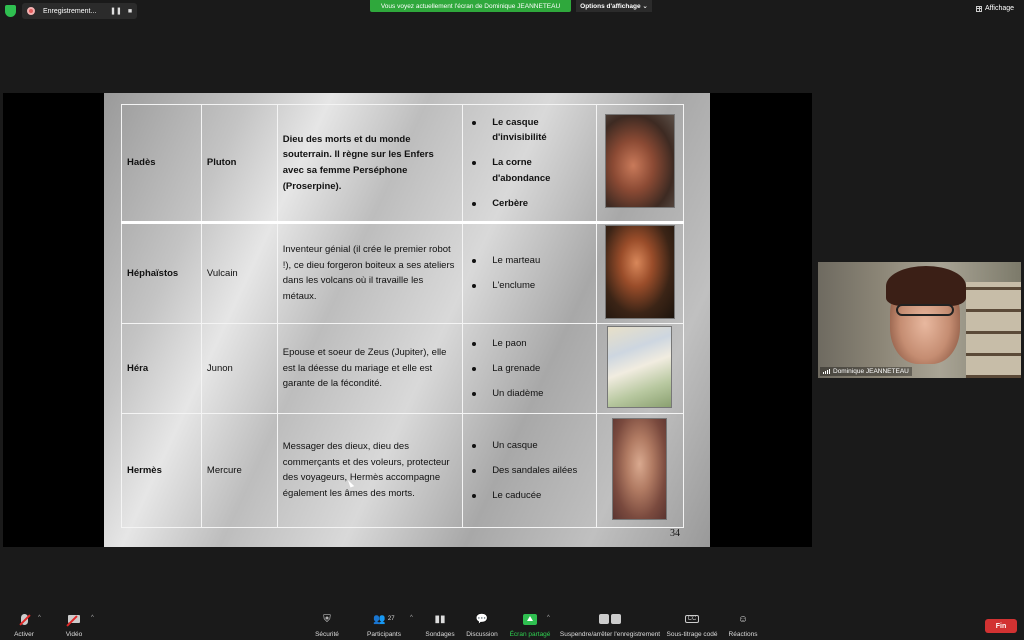 Image resolution: width=1024 pixels, height=640 pixels. Describe the element at coordinates (979, 8) in the screenshot. I see `grid-view-icon` at that location.